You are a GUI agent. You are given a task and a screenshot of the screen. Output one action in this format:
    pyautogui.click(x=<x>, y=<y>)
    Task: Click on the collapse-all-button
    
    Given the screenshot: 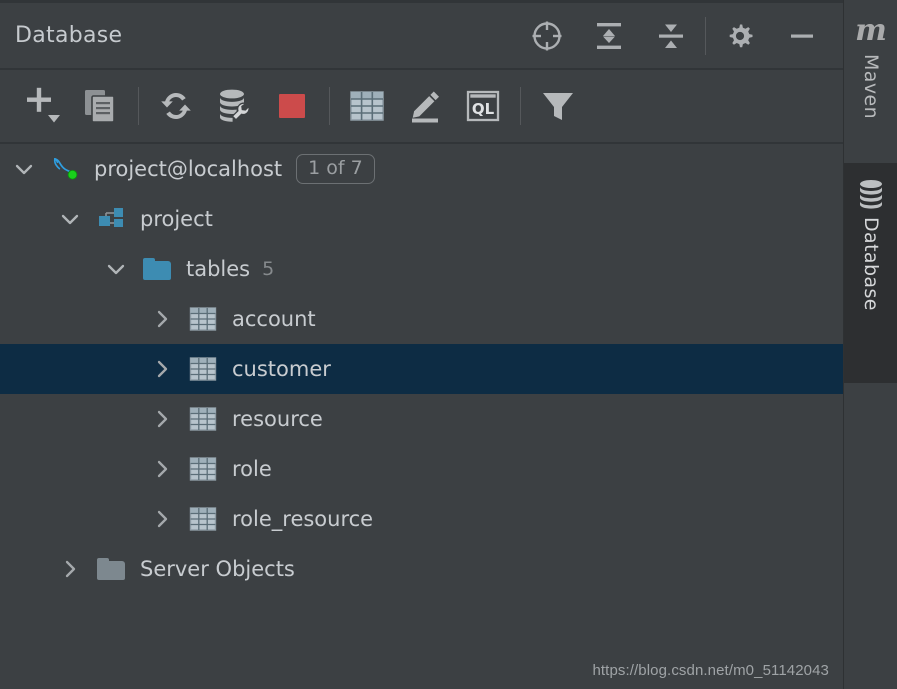 What is the action you would take?
    pyautogui.click(x=671, y=36)
    